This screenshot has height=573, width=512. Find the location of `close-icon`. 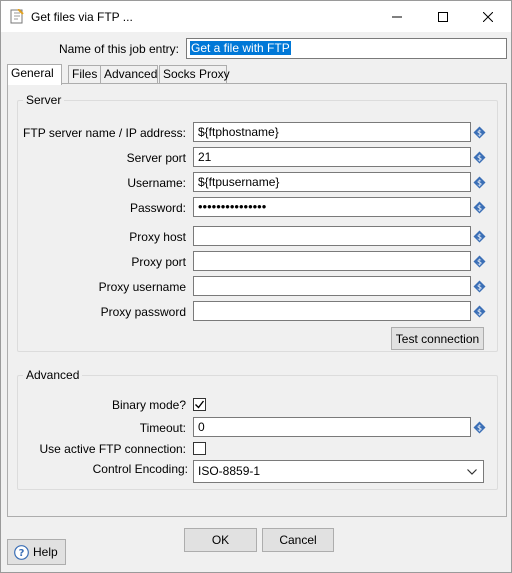

close-icon is located at coordinates (488, 16).